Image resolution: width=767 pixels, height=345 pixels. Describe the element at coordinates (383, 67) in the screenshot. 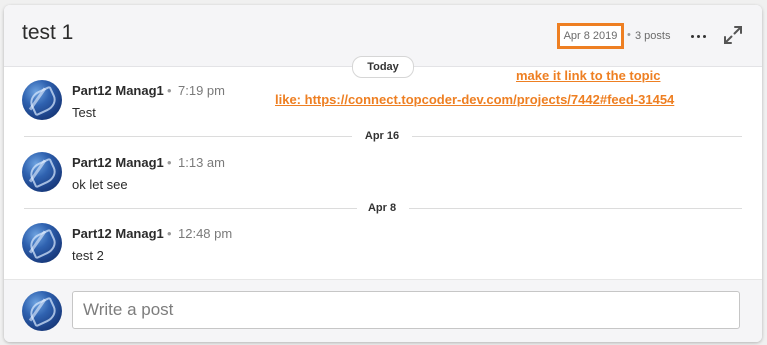

I see `today-divider-pill: Today` at that location.